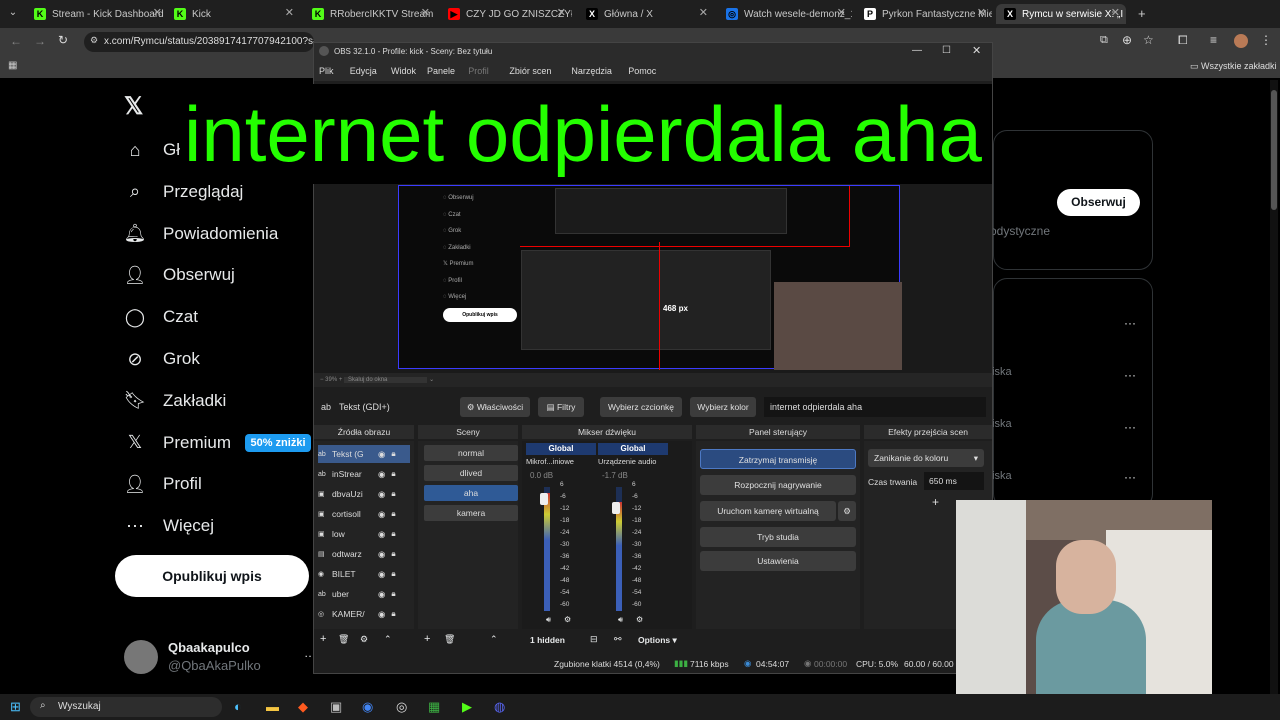 The image size is (1280, 720). Describe the element at coordinates (336, 707) in the screenshot. I see `app-icon: ▣` at that location.